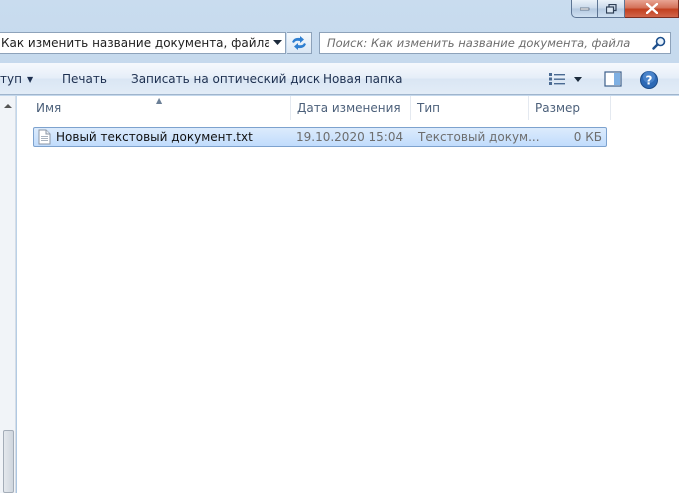 Image resolution: width=679 pixels, height=493 pixels. I want to click on address-dropdown-button, so click(277, 43).